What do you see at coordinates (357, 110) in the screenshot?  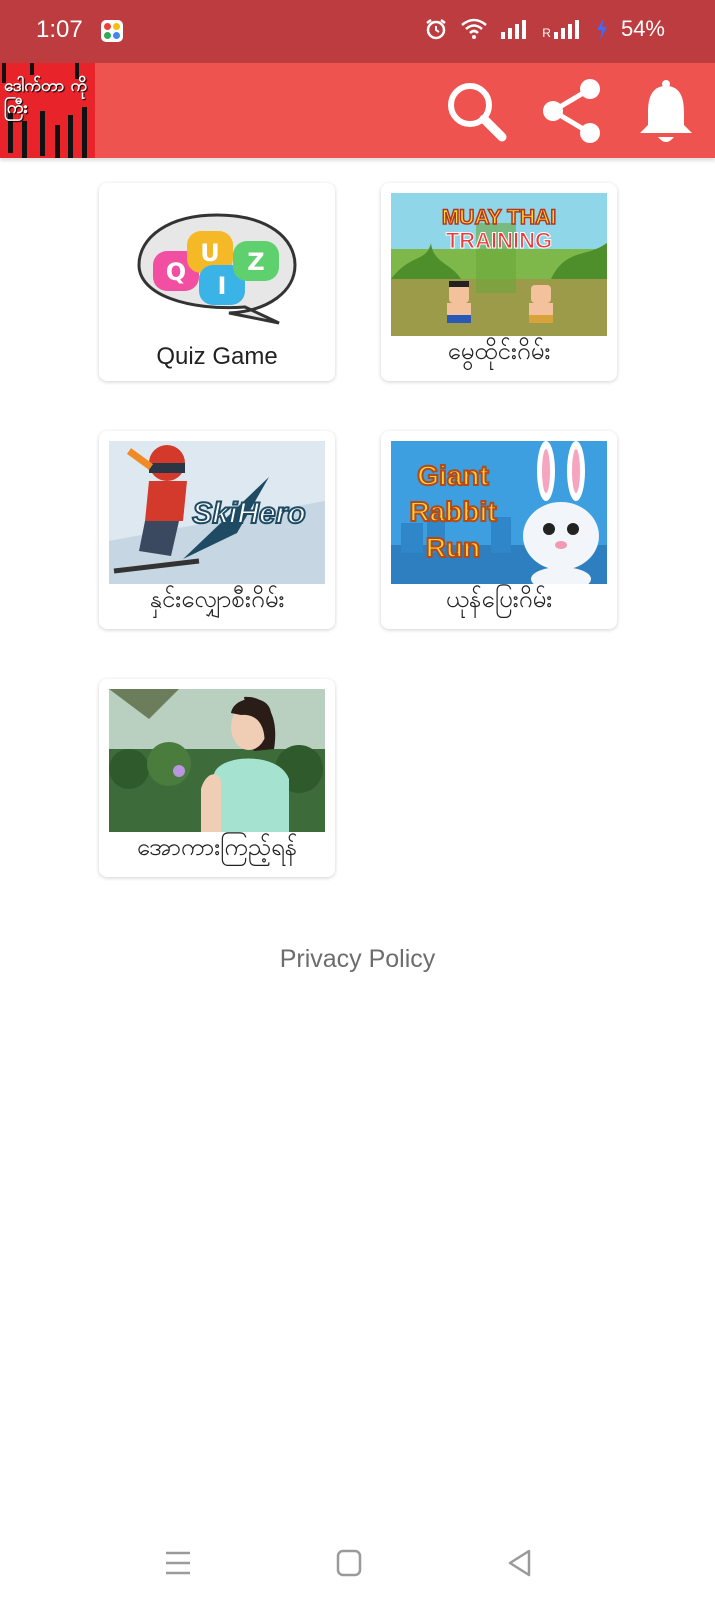 I see `app-bar: ဒေါက်တာ ကိုကြီး` at bounding box center [357, 110].